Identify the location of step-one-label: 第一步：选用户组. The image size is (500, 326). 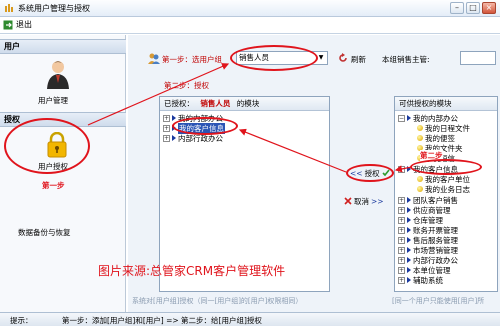
(192, 59).